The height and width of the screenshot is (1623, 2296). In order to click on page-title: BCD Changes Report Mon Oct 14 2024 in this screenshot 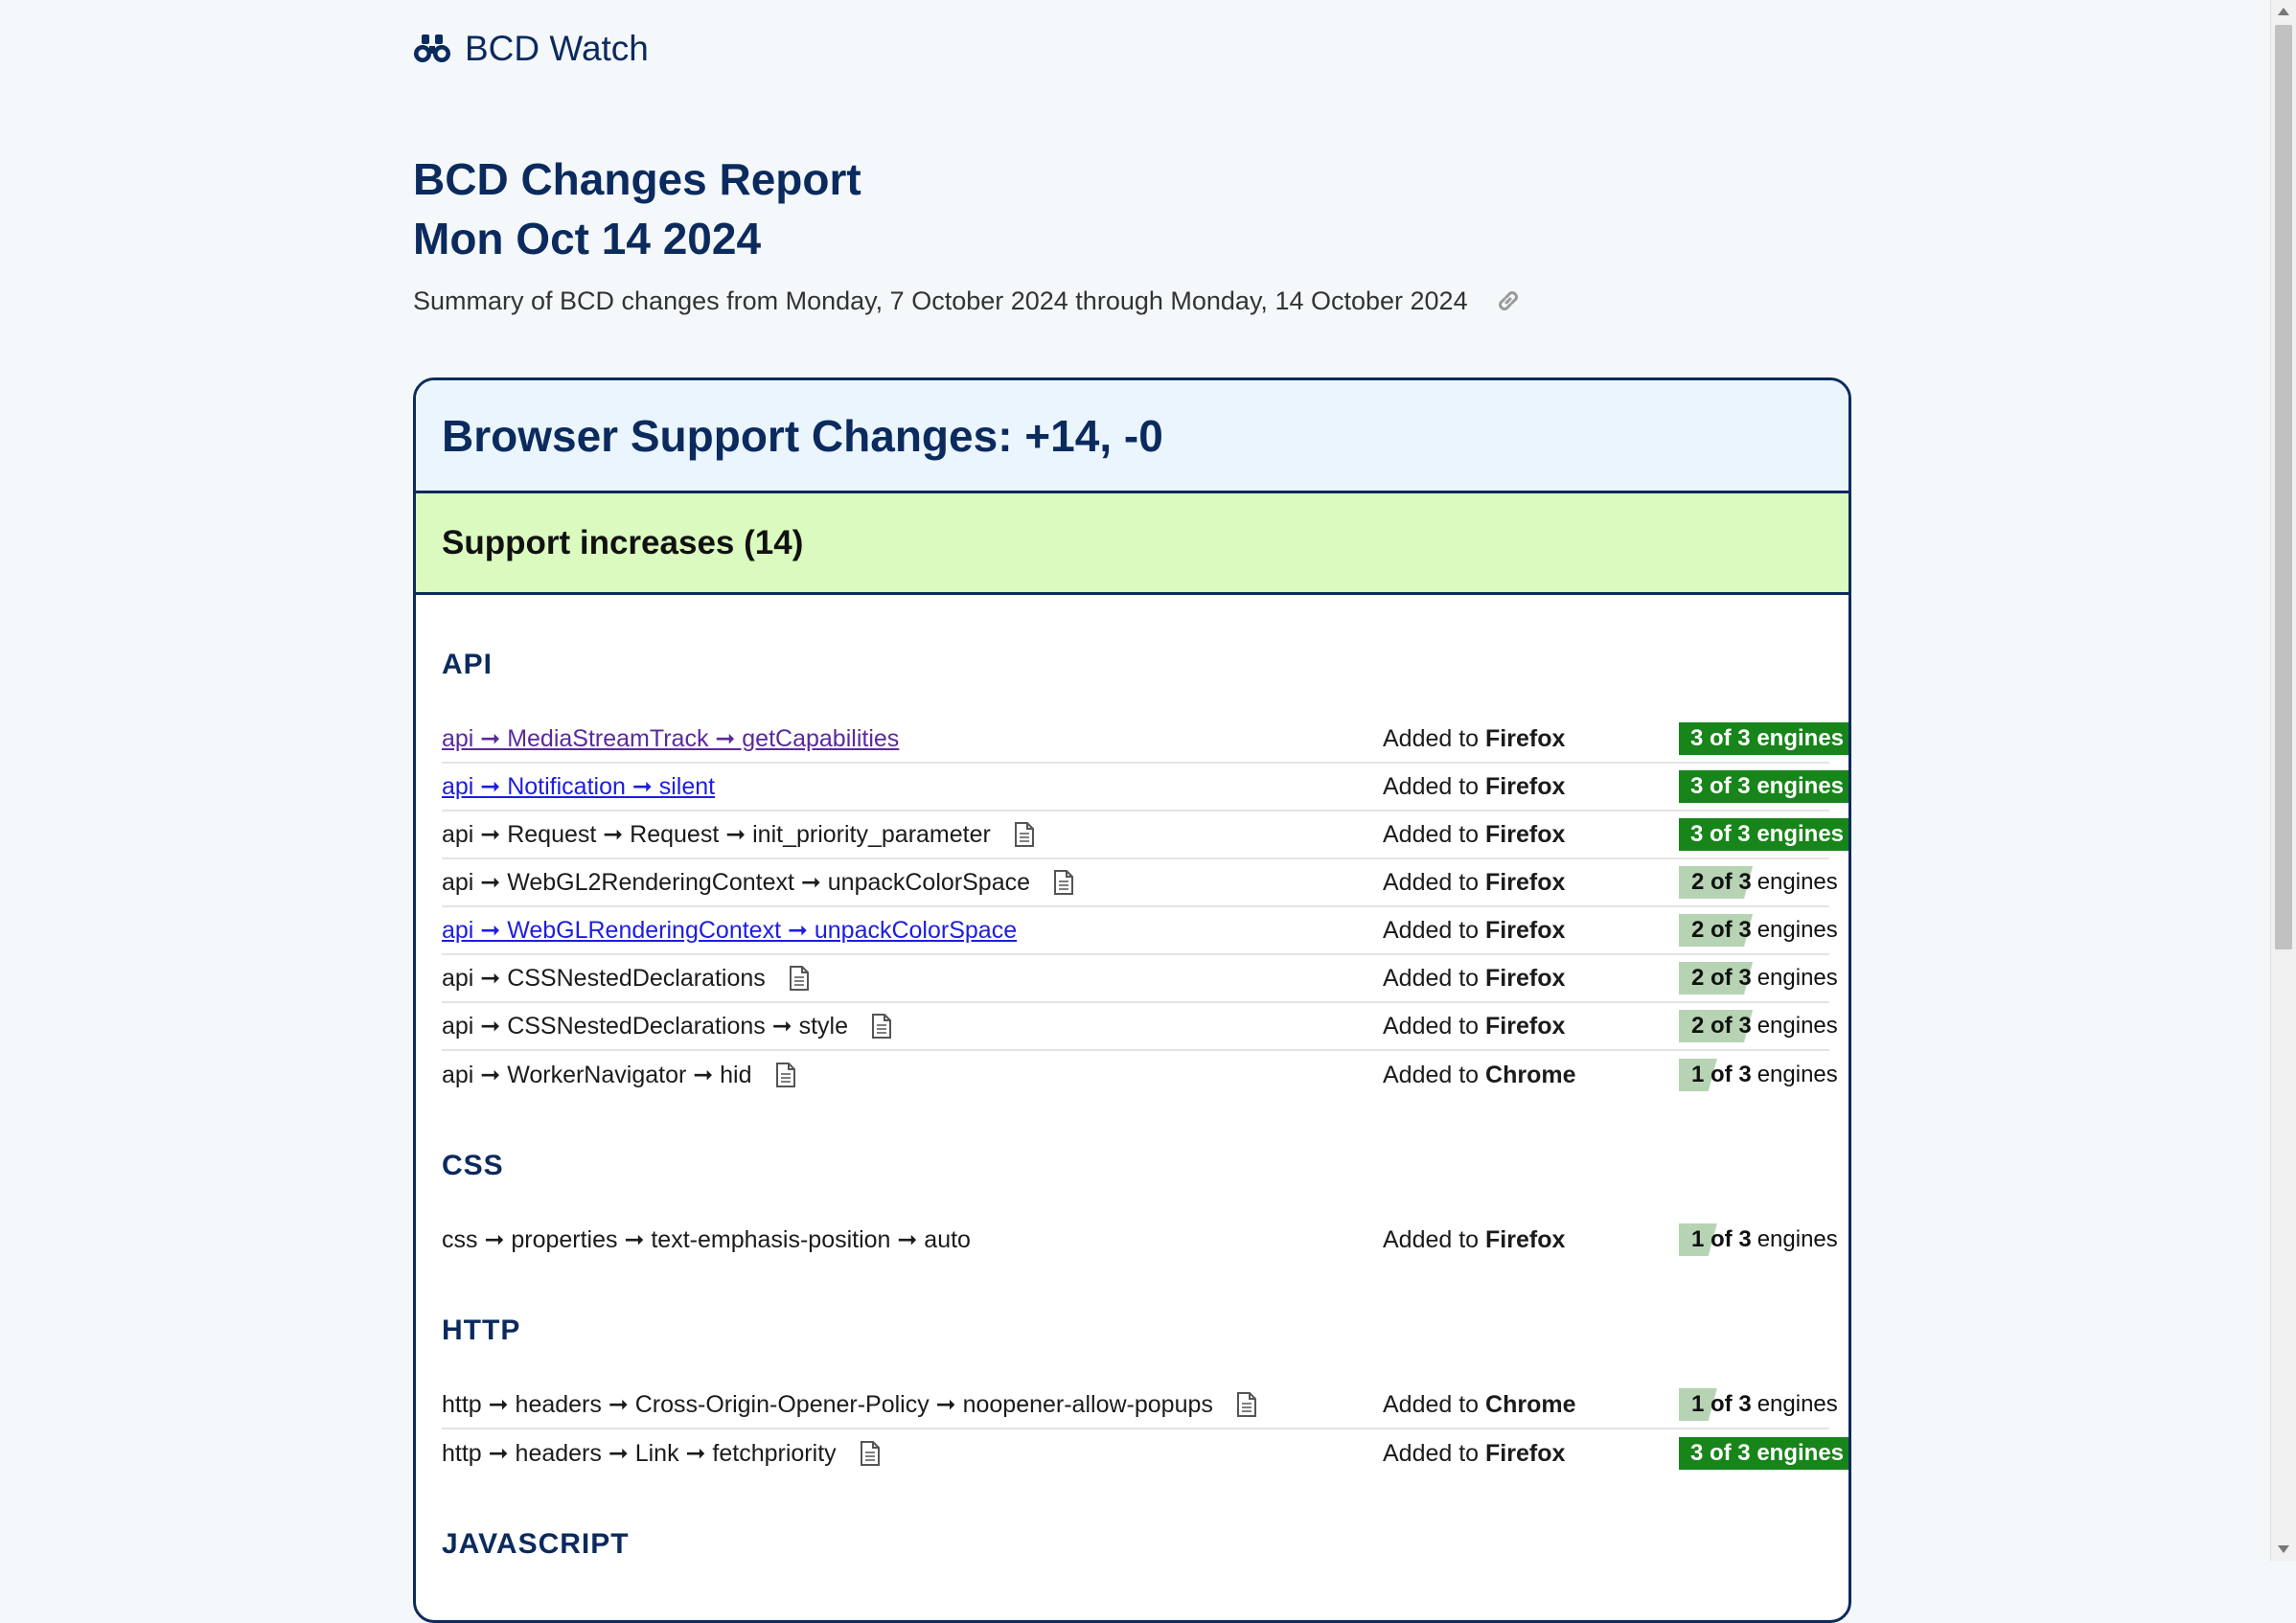, I will do `click(637, 208)`.